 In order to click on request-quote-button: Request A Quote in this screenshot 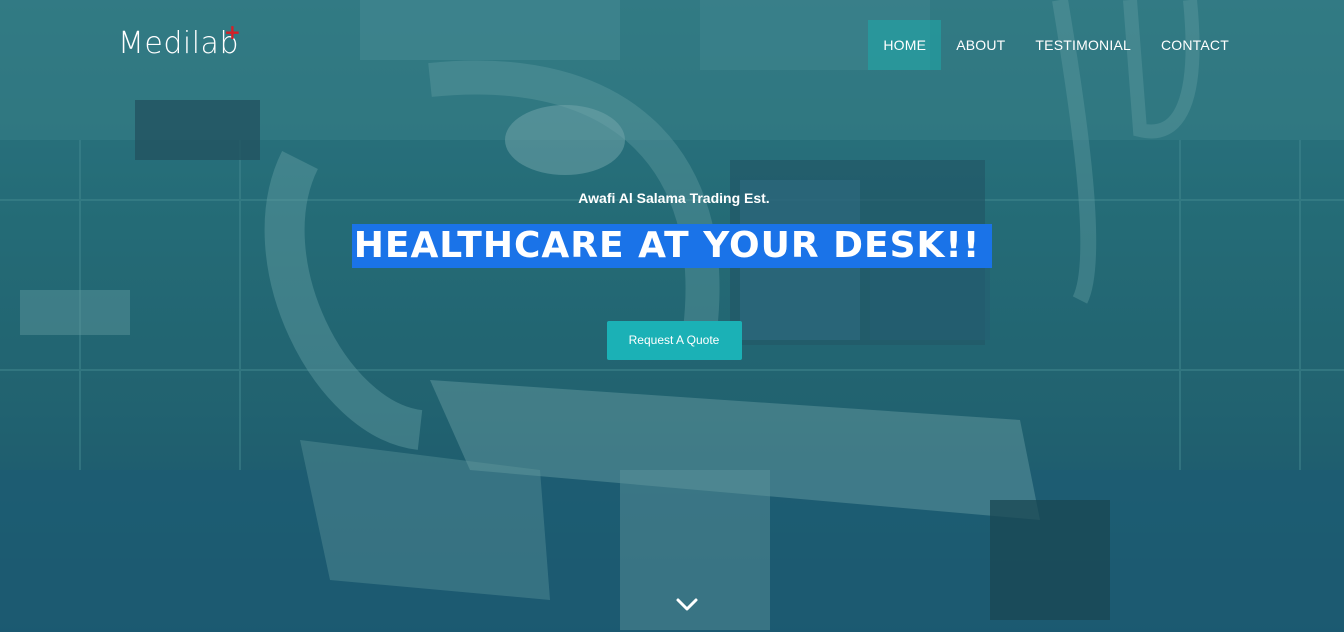, I will do `click(674, 340)`.